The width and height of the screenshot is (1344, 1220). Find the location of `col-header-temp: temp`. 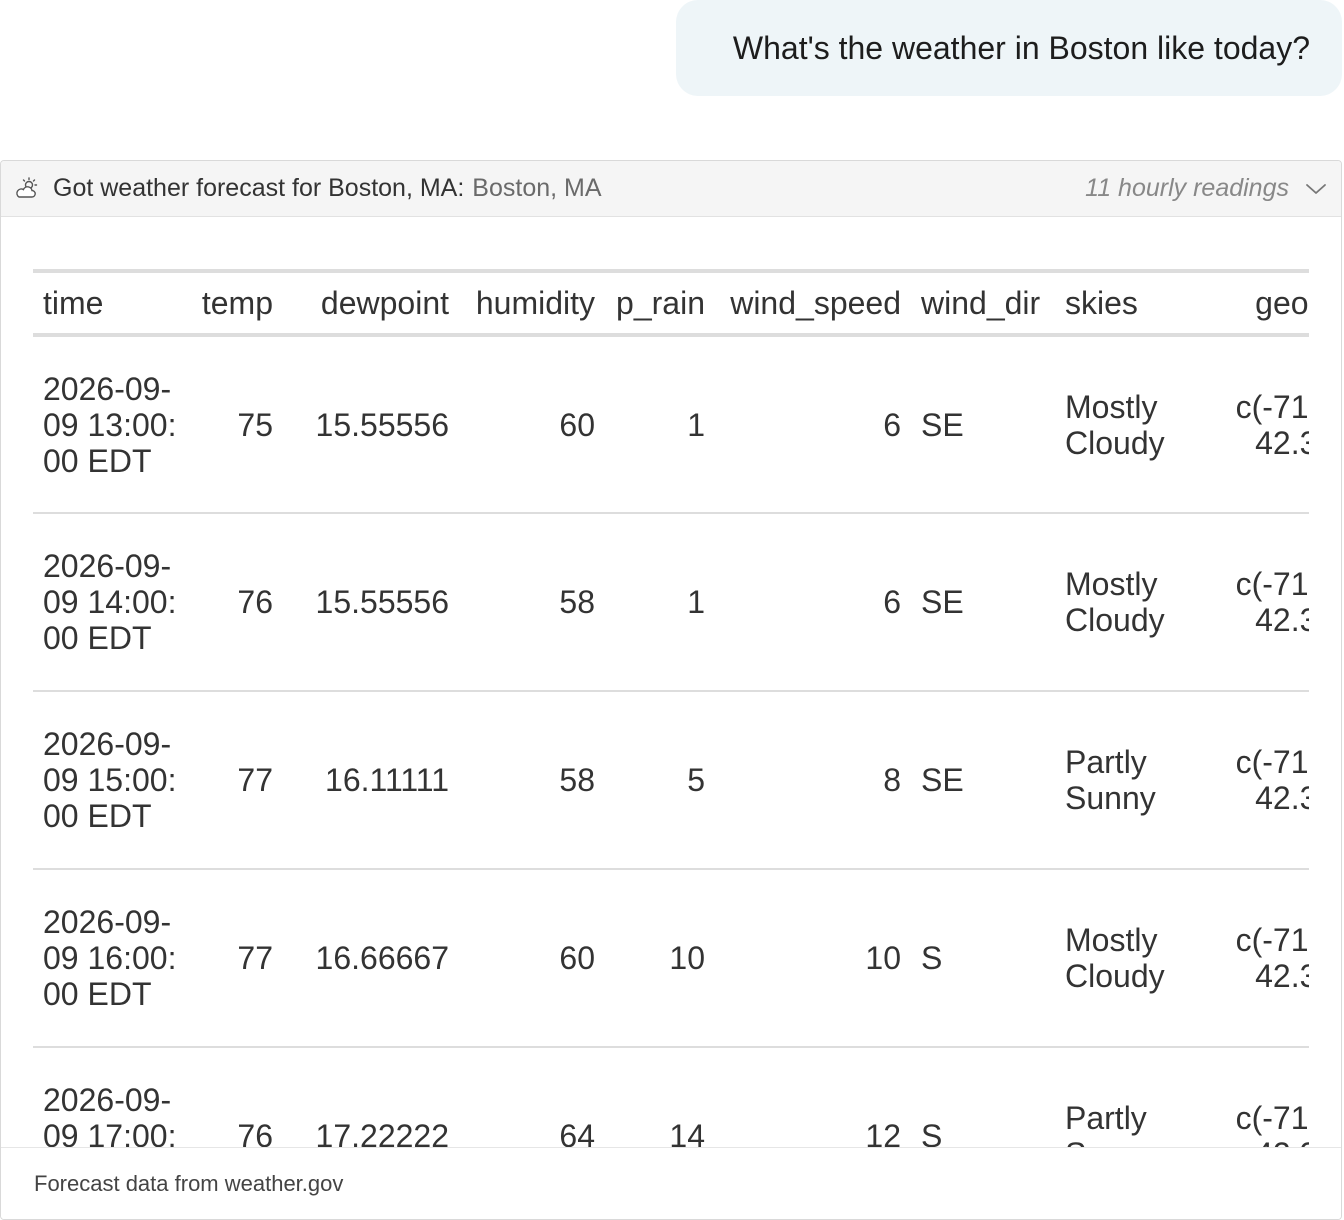

col-header-temp: temp is located at coordinates (237, 302).